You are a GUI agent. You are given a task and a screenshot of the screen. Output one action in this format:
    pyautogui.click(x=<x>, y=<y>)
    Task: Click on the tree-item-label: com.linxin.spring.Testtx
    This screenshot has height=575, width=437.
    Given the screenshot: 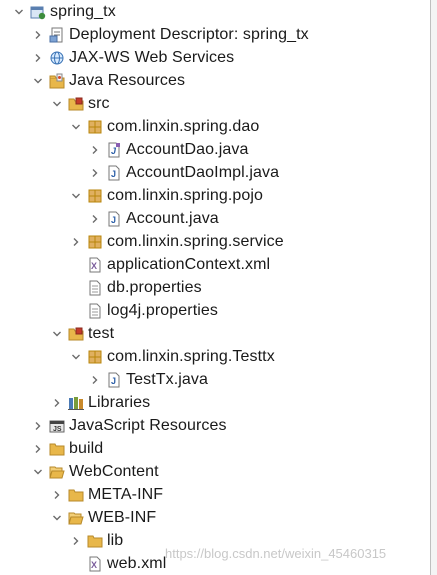 What is the action you would take?
    pyautogui.click(x=191, y=356)
    